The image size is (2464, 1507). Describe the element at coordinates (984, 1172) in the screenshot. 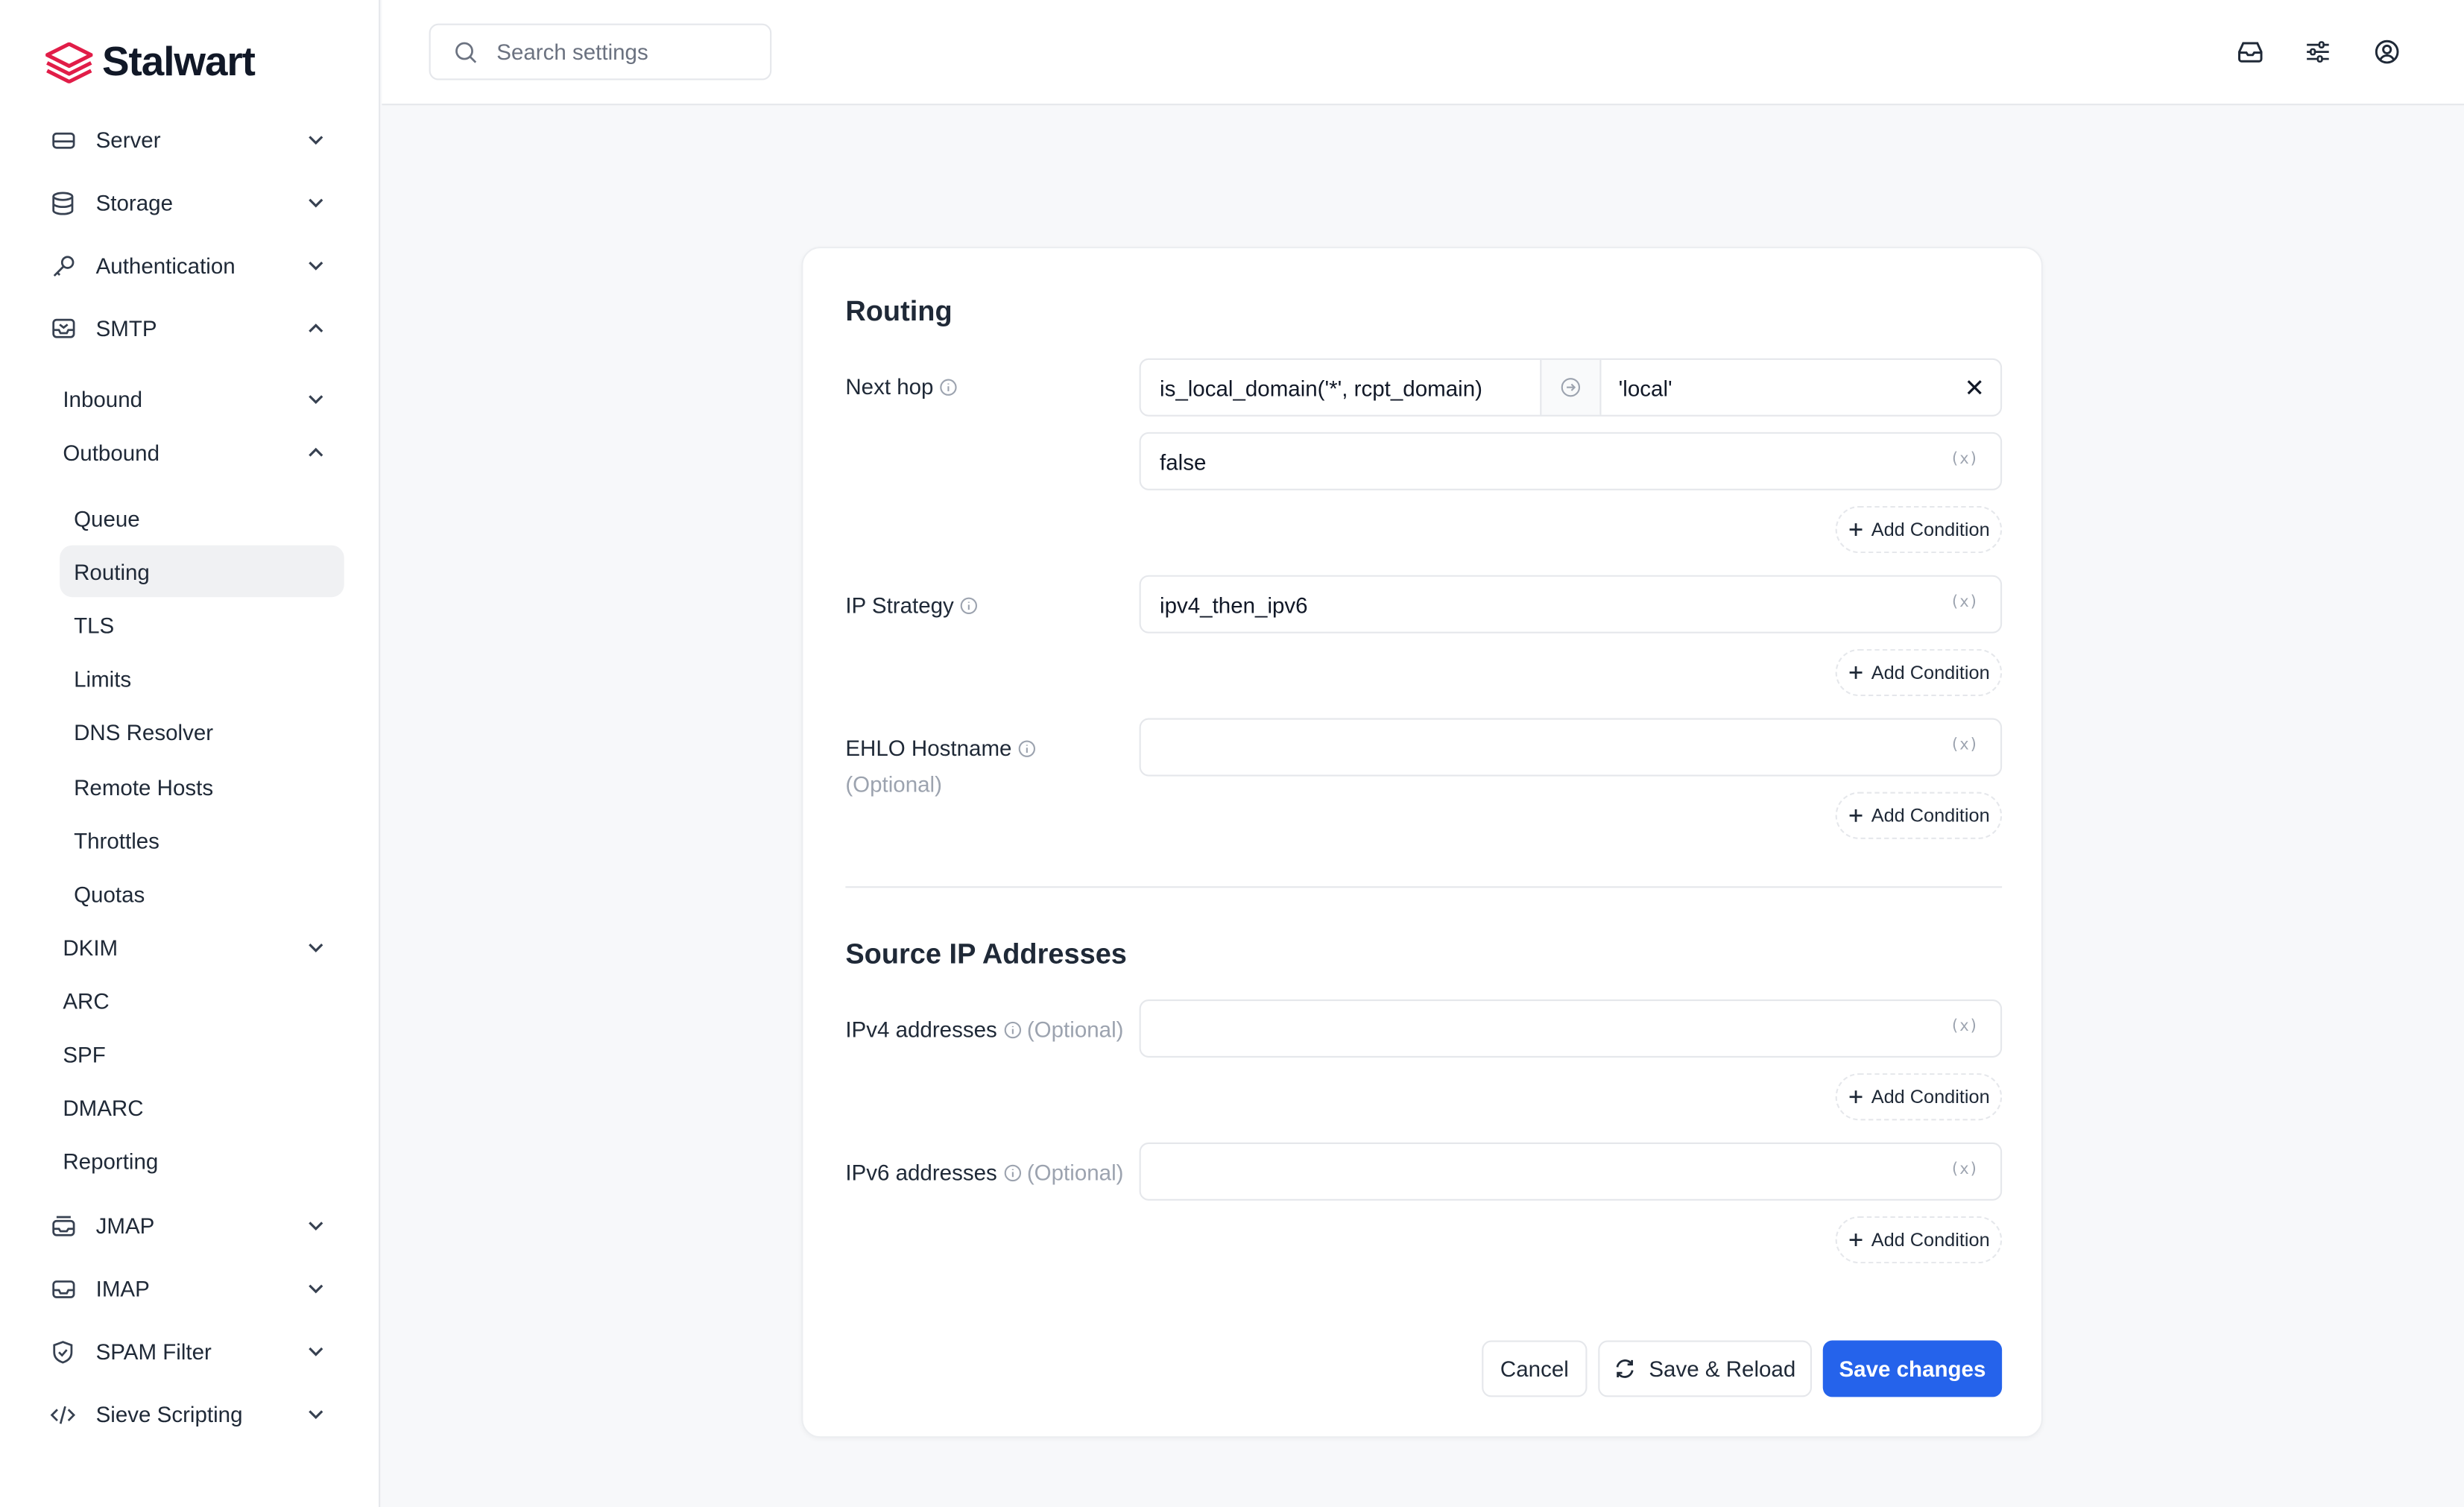

I see `ipv6-addresses-label: IPv6 addresses (Optional)` at that location.